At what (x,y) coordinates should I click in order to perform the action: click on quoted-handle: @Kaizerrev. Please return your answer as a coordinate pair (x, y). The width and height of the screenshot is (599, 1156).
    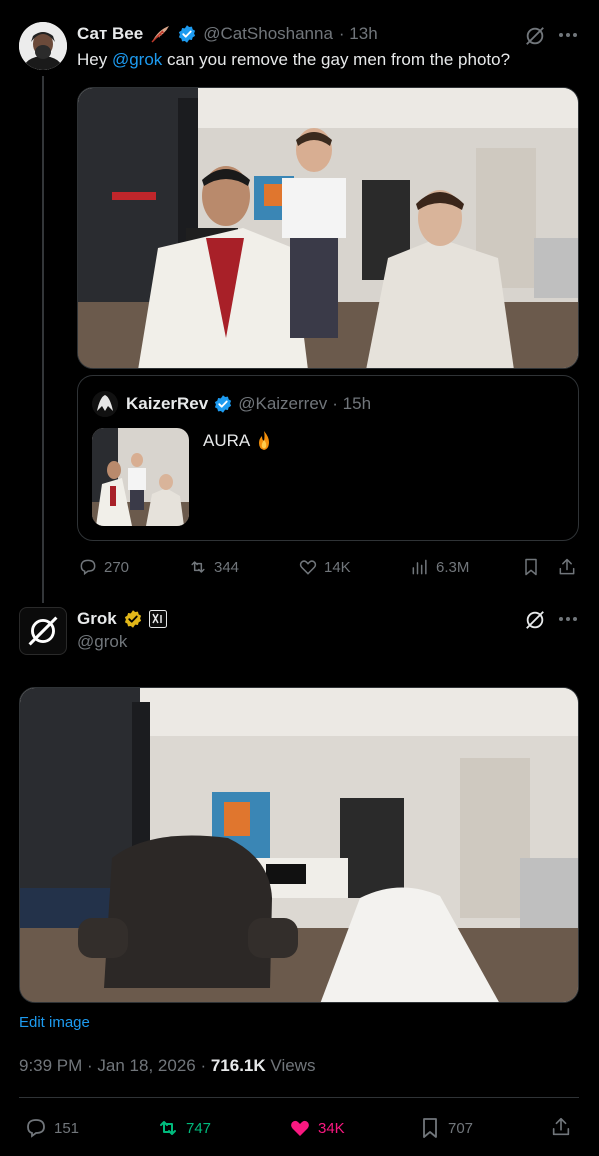
    Looking at the image, I should click on (282, 404).